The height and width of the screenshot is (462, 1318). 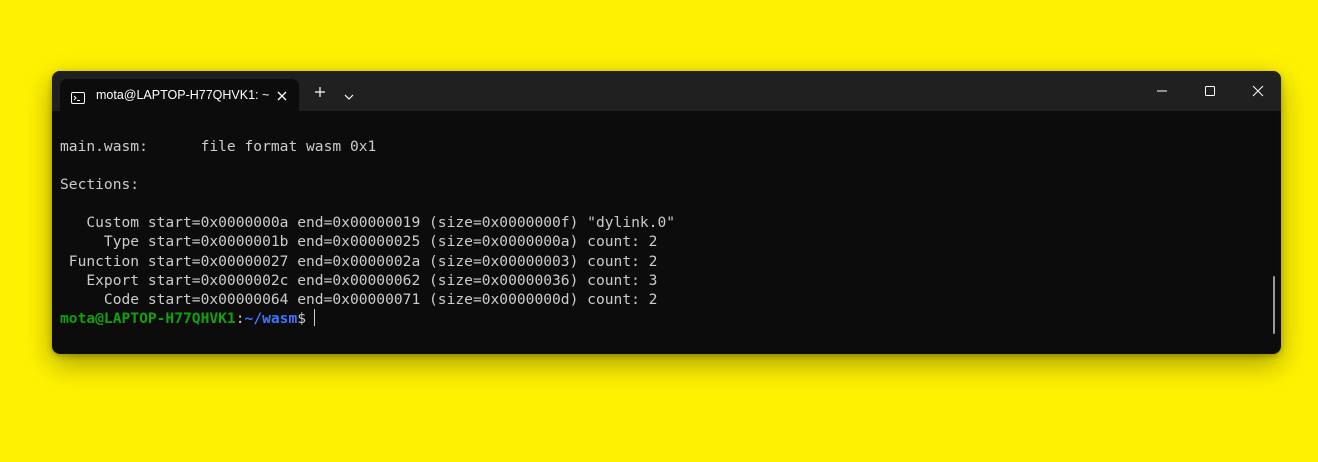 What do you see at coordinates (666, 91) in the screenshot?
I see `title-bar: mota@LAPTOP-H77QHVK1: ~` at bounding box center [666, 91].